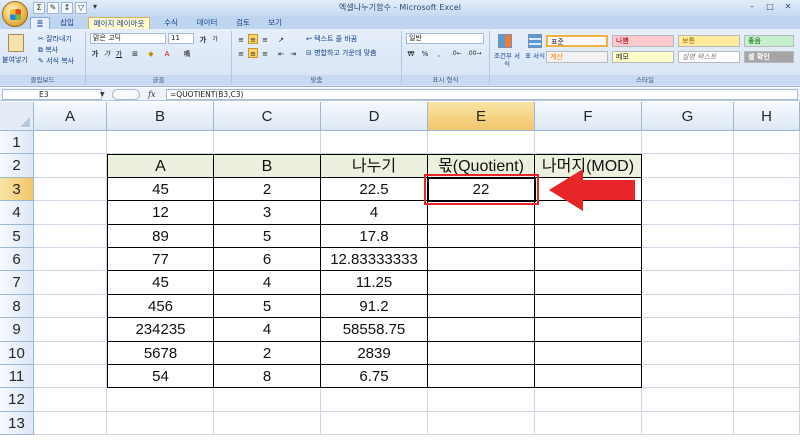 This screenshot has width=800, height=440. What do you see at coordinates (281, 39) in the screenshot?
I see `orientation-icon: ↗` at bounding box center [281, 39].